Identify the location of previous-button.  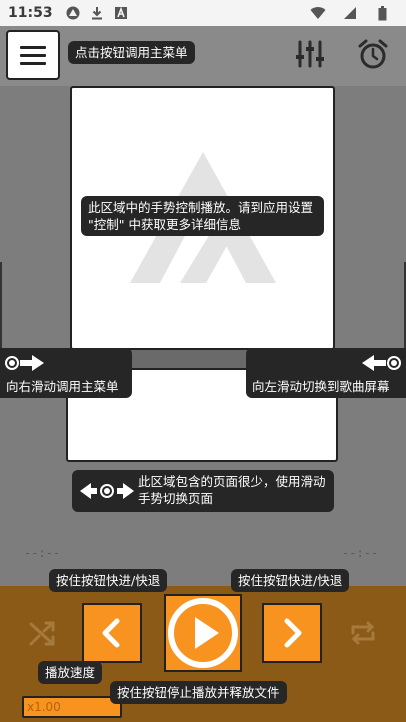
(112, 633).